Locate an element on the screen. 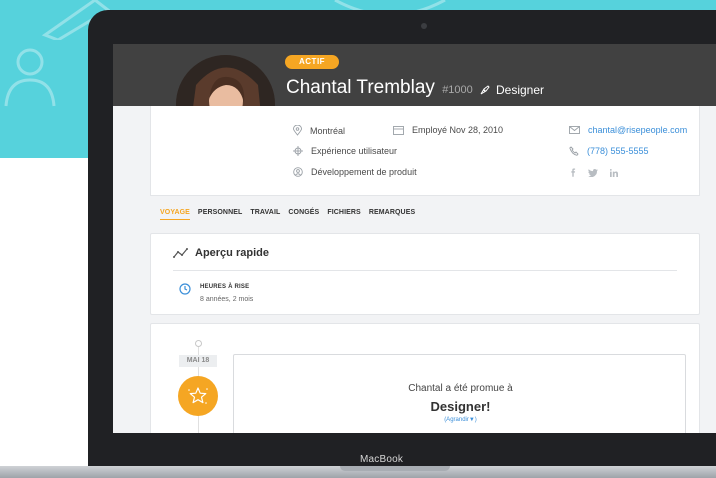 Image resolution: width=716 pixels, height=478 pixels. twitter-icon is located at coordinates (593, 172).